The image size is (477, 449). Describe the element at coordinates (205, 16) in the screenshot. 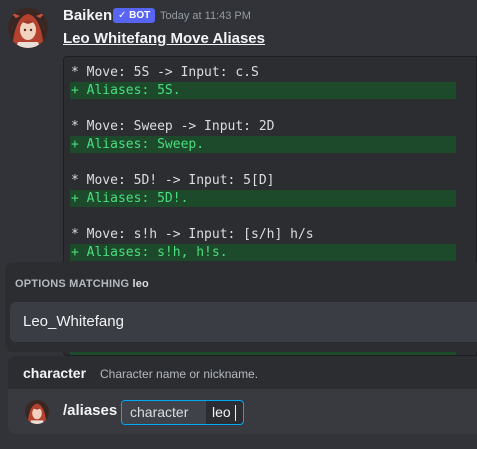

I see `message-timestamp: Today at 11:43 PM` at that location.